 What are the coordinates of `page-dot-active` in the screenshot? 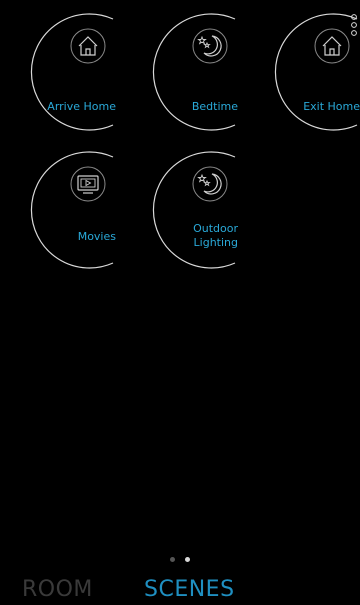 It's located at (187, 559).